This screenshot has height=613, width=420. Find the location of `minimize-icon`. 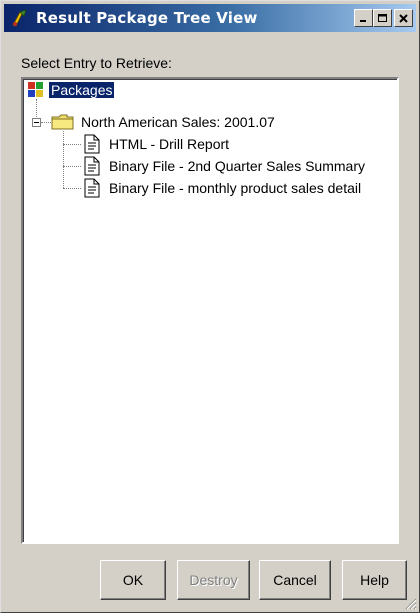

minimize-icon is located at coordinates (363, 20).